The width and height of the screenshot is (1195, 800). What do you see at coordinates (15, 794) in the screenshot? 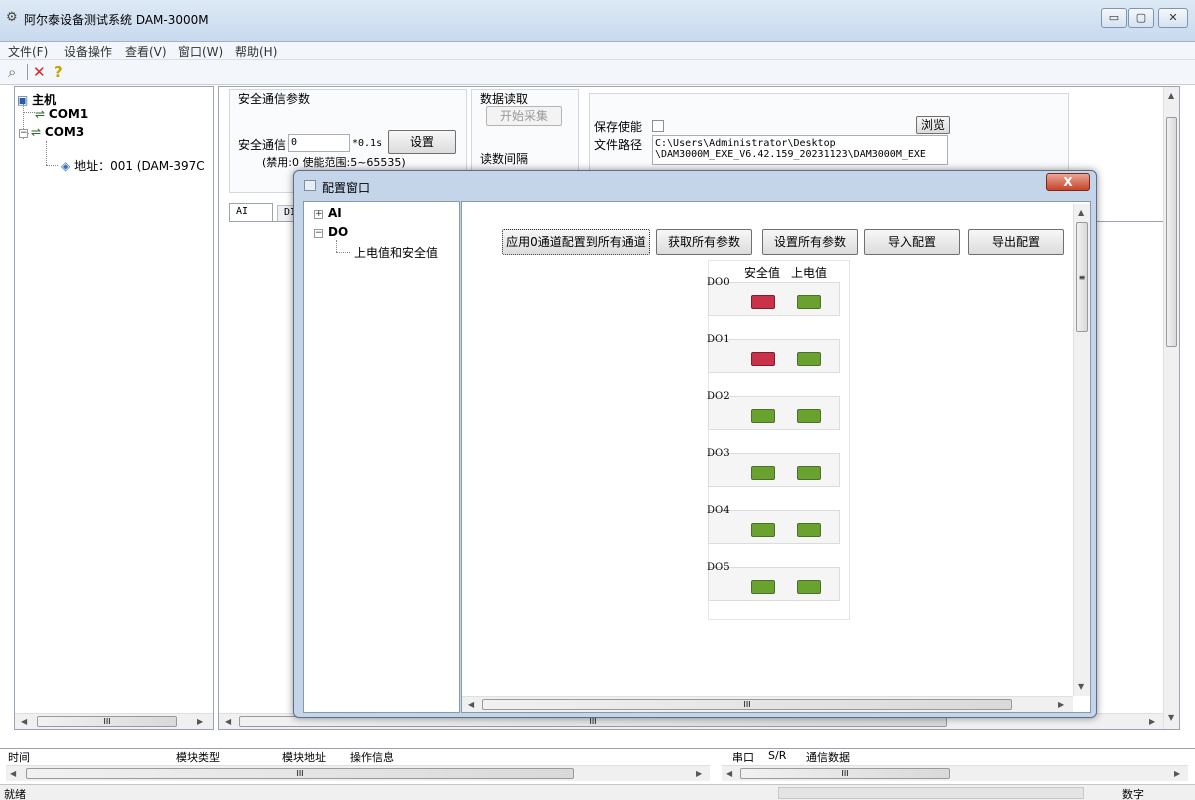
I see `status-ready: 就绪` at bounding box center [15, 794].